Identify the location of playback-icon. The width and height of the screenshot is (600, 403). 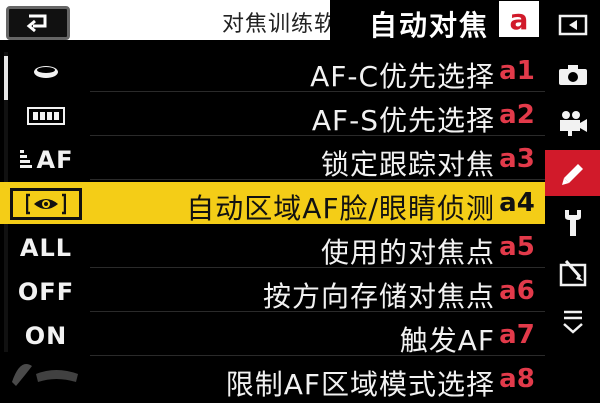
(572, 25).